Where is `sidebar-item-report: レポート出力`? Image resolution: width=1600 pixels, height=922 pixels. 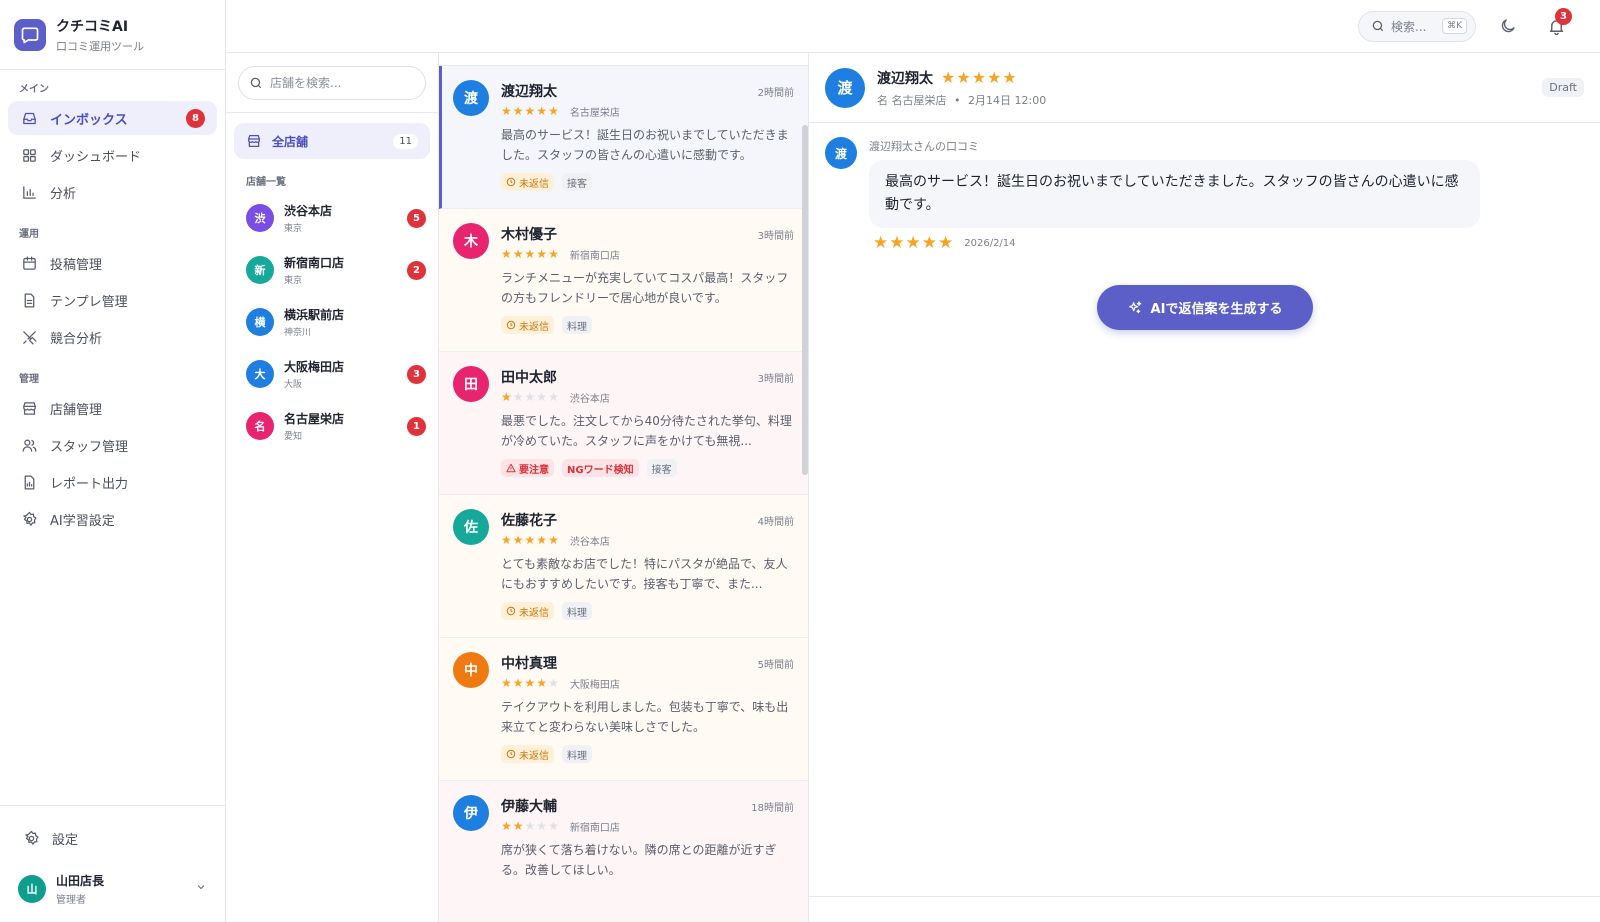
sidebar-item-report: レポート出力 is located at coordinates (112, 482).